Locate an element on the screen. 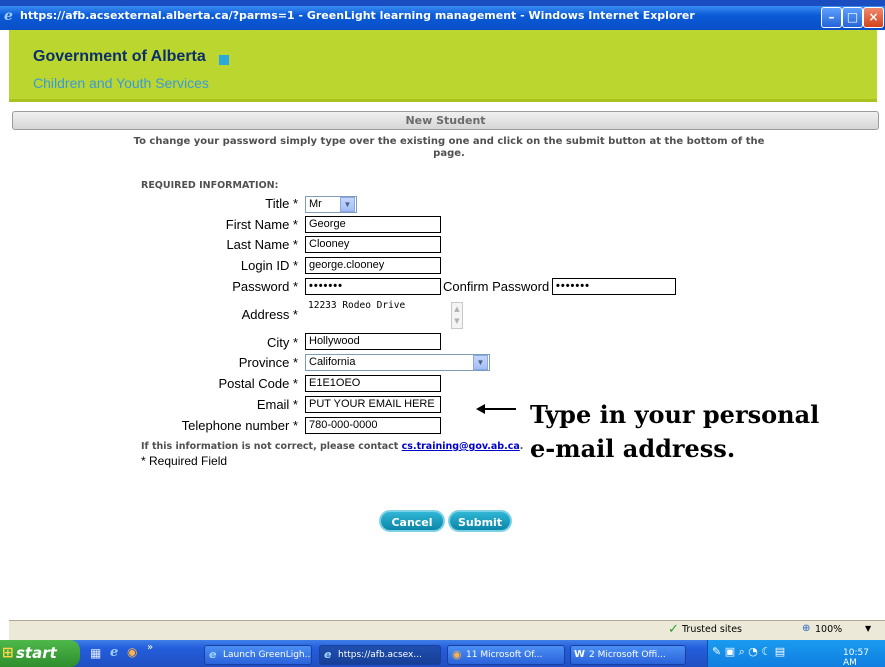  taskbar-clock: 10:57 AM is located at coordinates (856, 657).